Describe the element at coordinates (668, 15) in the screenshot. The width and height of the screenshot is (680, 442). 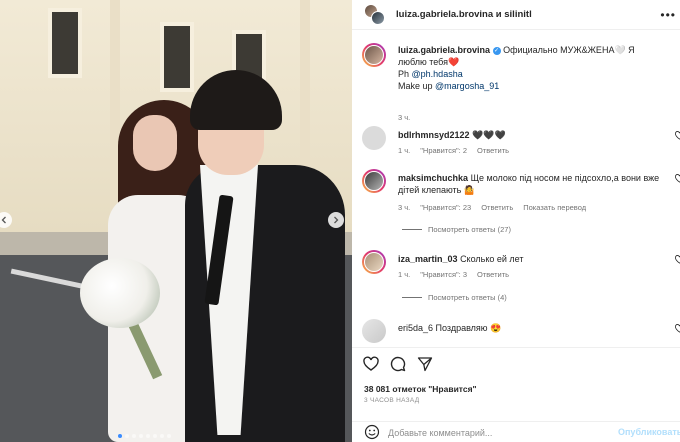
I see `more-icon: •••` at that location.